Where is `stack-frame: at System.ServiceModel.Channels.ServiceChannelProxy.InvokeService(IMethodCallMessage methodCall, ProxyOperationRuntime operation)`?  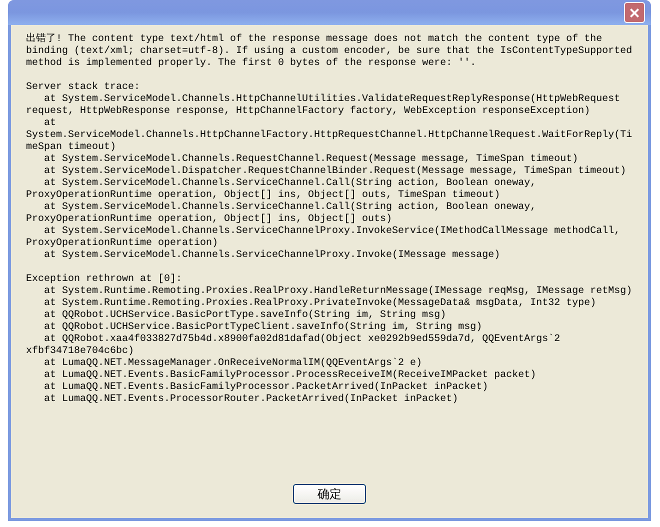
stack-frame: at System.ServiceModel.Channels.ServiceChannelProxy.InvokeService(IMethodCallMessage methodCall, ProxyOperationRuntime operation) is located at coordinates (329, 238).